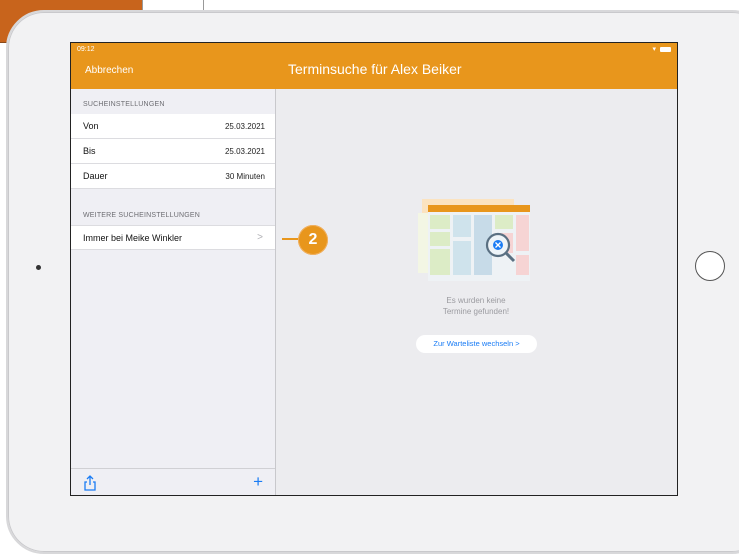  What do you see at coordinates (313, 240) in the screenshot?
I see `callout-badge: 2` at bounding box center [313, 240].